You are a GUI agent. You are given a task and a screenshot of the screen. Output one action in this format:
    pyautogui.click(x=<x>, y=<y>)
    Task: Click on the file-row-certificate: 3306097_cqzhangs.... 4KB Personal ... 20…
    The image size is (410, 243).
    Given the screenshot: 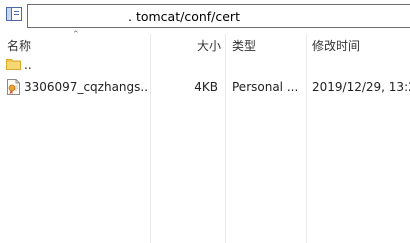 What is the action you would take?
    pyautogui.click(x=205, y=87)
    